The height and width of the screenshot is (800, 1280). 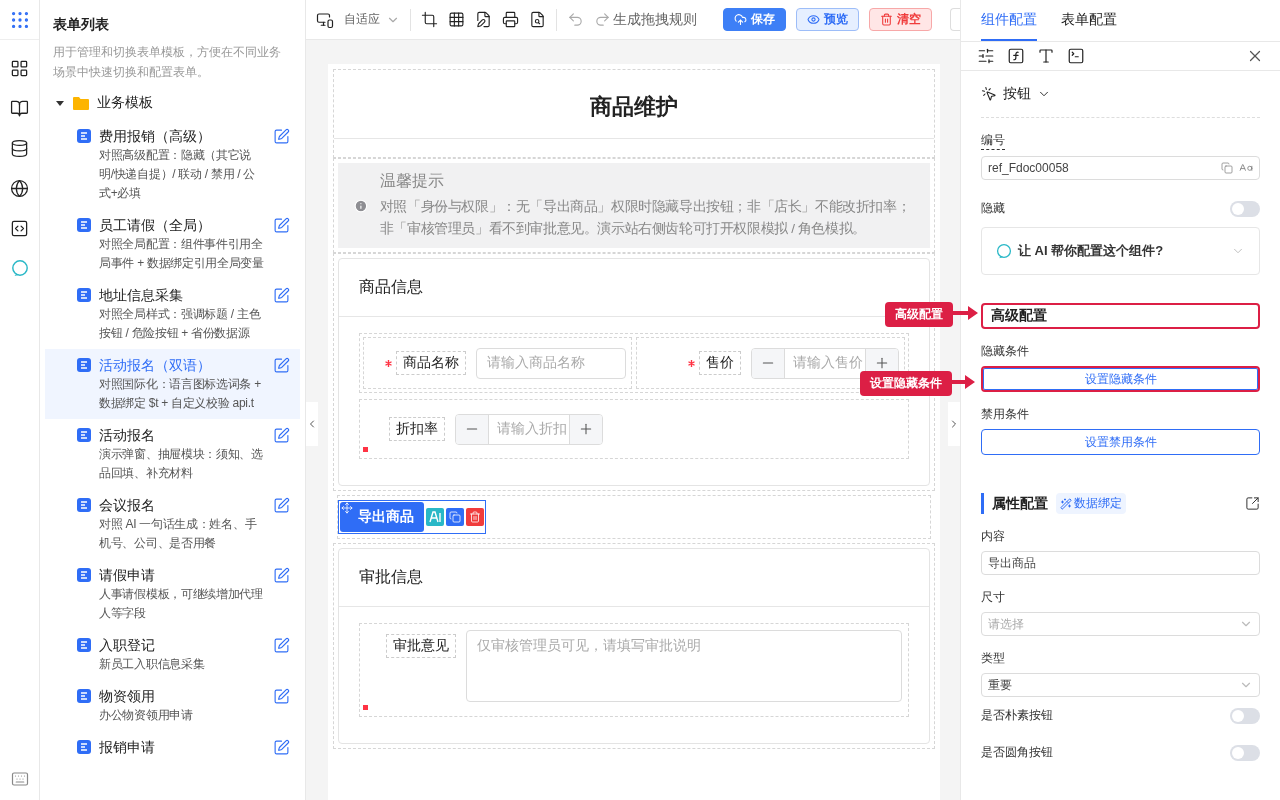 I want to click on keyboard-icon, so click(x=19, y=779).